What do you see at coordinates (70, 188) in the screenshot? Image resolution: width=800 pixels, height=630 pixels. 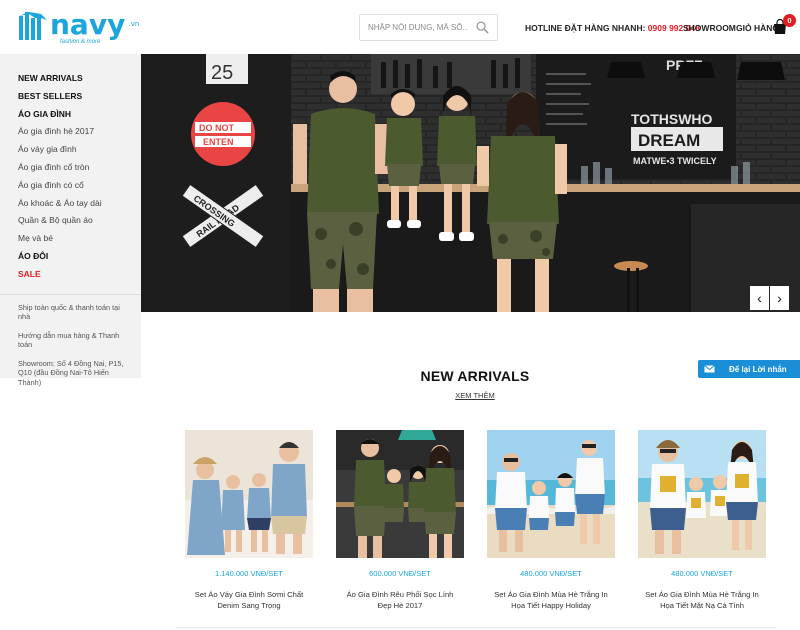 I see `menu-item-co-co: Áo gia đình có cổ` at bounding box center [70, 188].